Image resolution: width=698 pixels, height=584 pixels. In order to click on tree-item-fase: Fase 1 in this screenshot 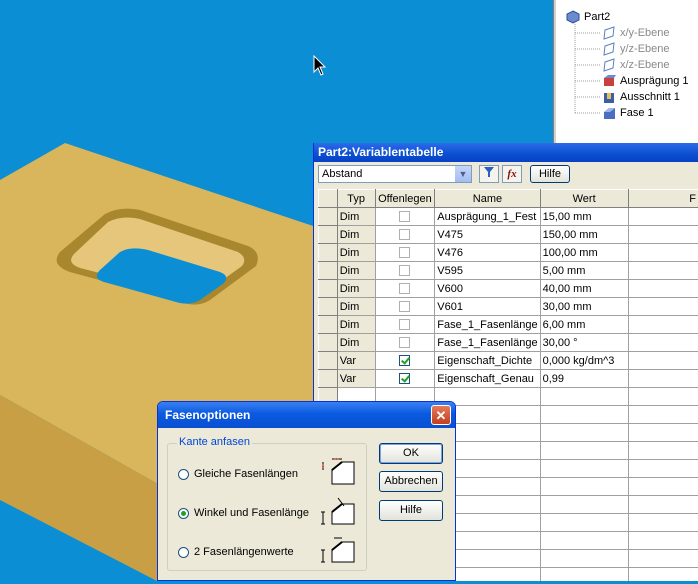, I will do `click(628, 113)`.